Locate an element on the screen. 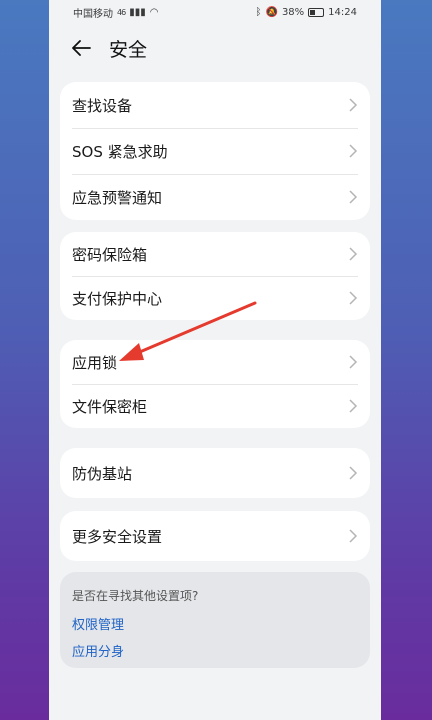  status-bar: 中国移动 46 ▮▮▮ ◠ ᛒ 🔕 38% 14:24 is located at coordinates (215, 12).